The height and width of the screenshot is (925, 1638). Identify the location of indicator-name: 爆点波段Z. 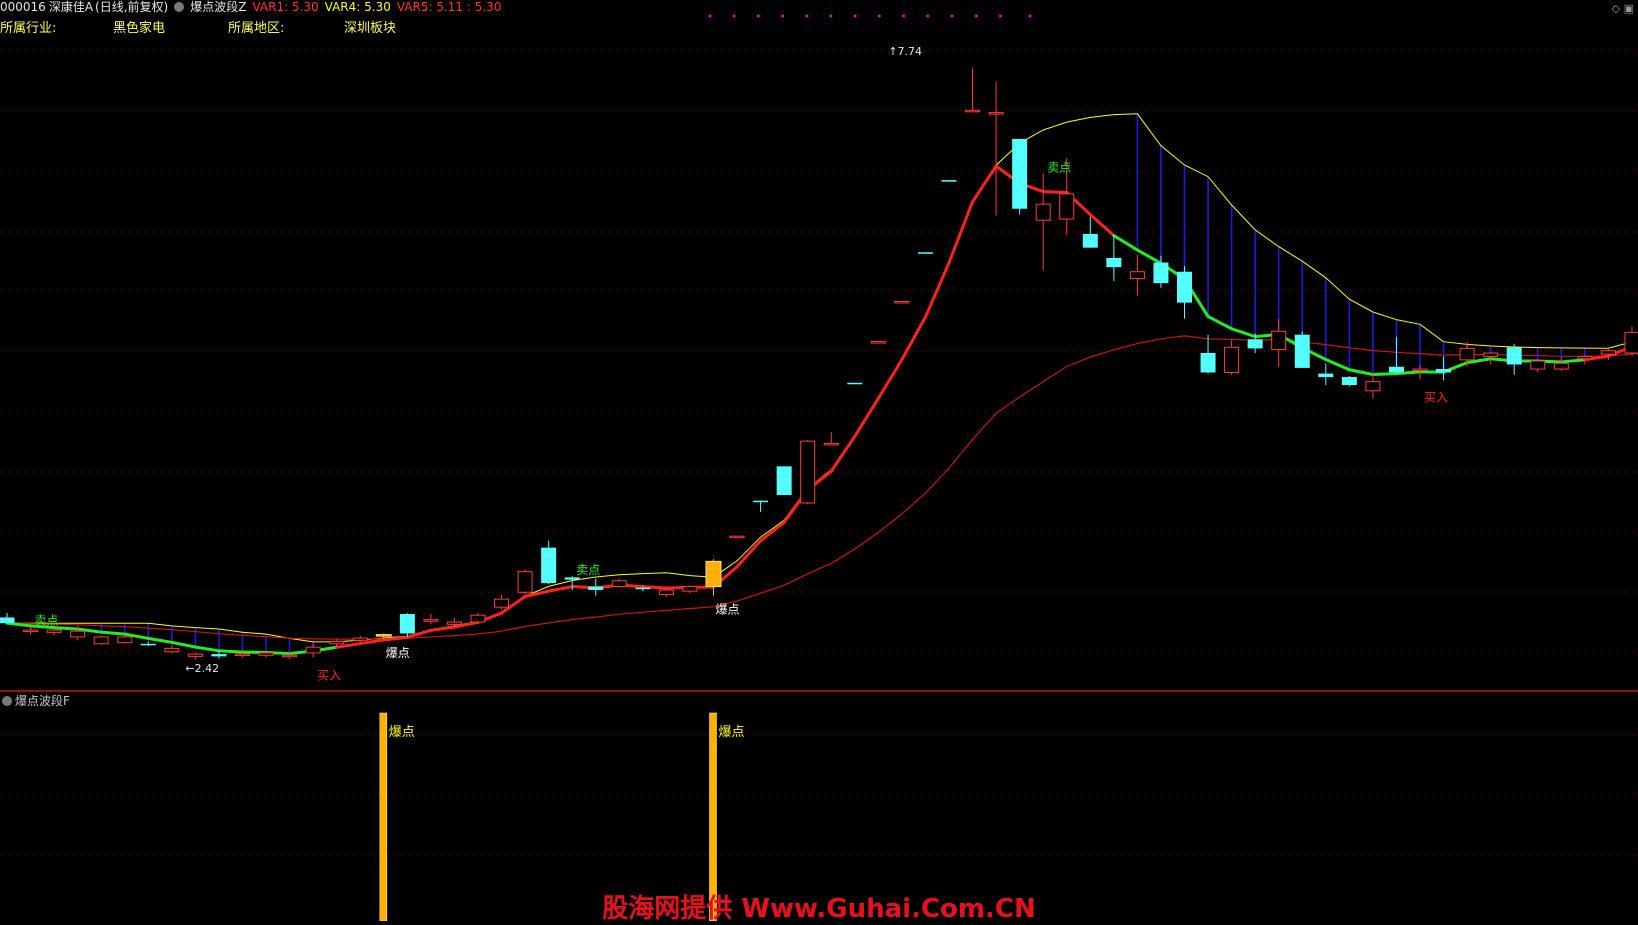
(218, 7).